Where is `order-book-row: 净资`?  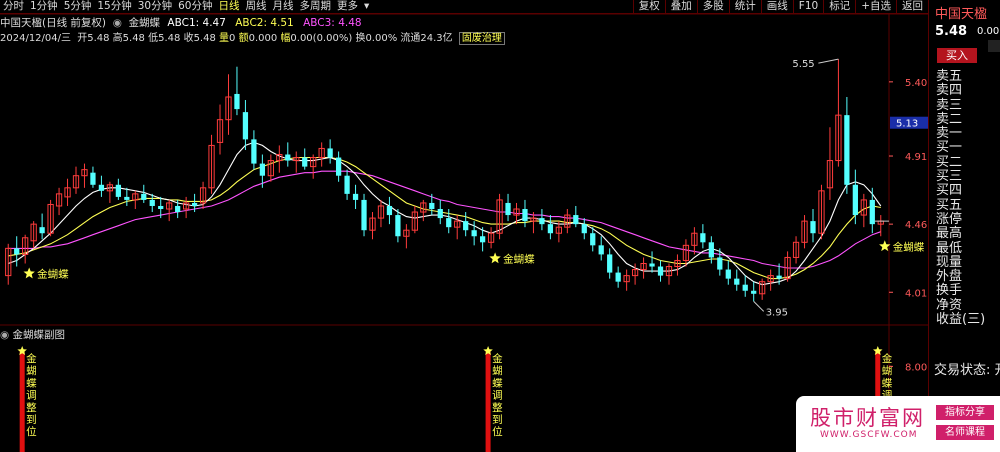
order-book-row: 净资 is located at coordinates (949, 305).